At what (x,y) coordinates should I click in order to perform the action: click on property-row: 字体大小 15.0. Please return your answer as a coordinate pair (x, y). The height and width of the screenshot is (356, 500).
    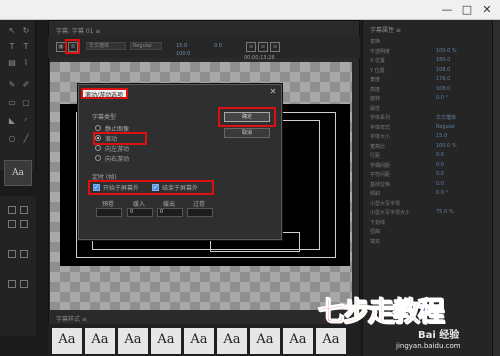
    Looking at the image, I should click on (429, 137).